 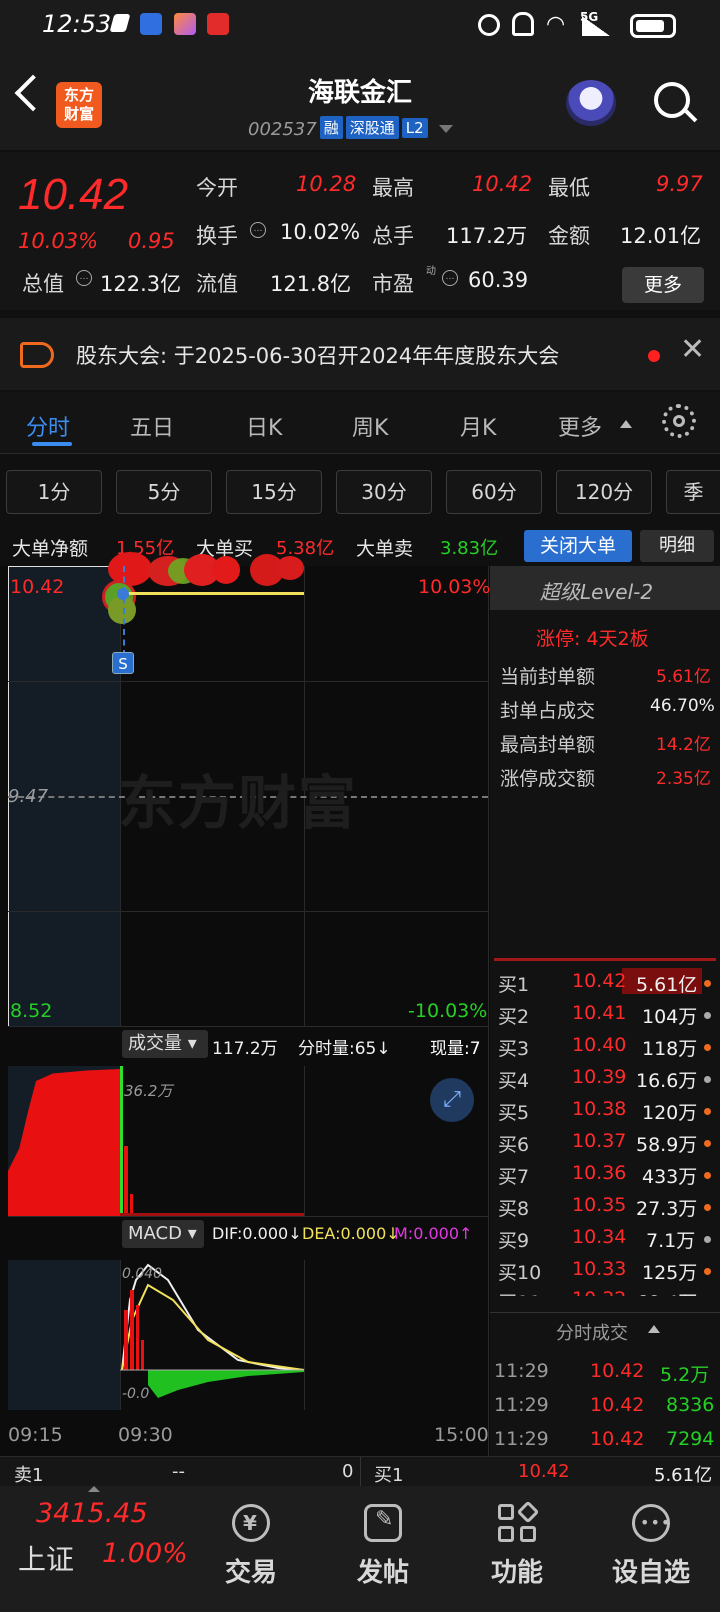 What do you see at coordinates (100, 1549) in the screenshot?
I see `index-ticker: 3415.45 上证 1.00%` at bounding box center [100, 1549].